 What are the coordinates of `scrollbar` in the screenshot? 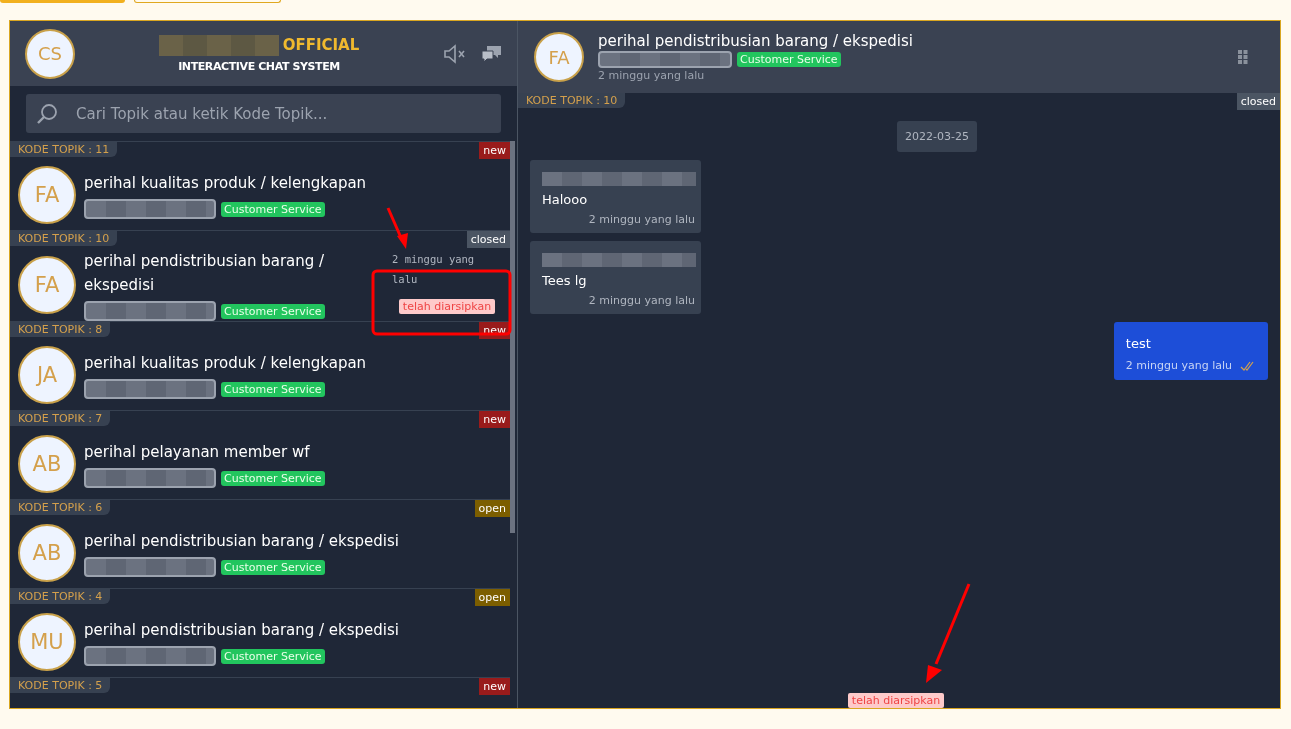 It's located at (512, 337).